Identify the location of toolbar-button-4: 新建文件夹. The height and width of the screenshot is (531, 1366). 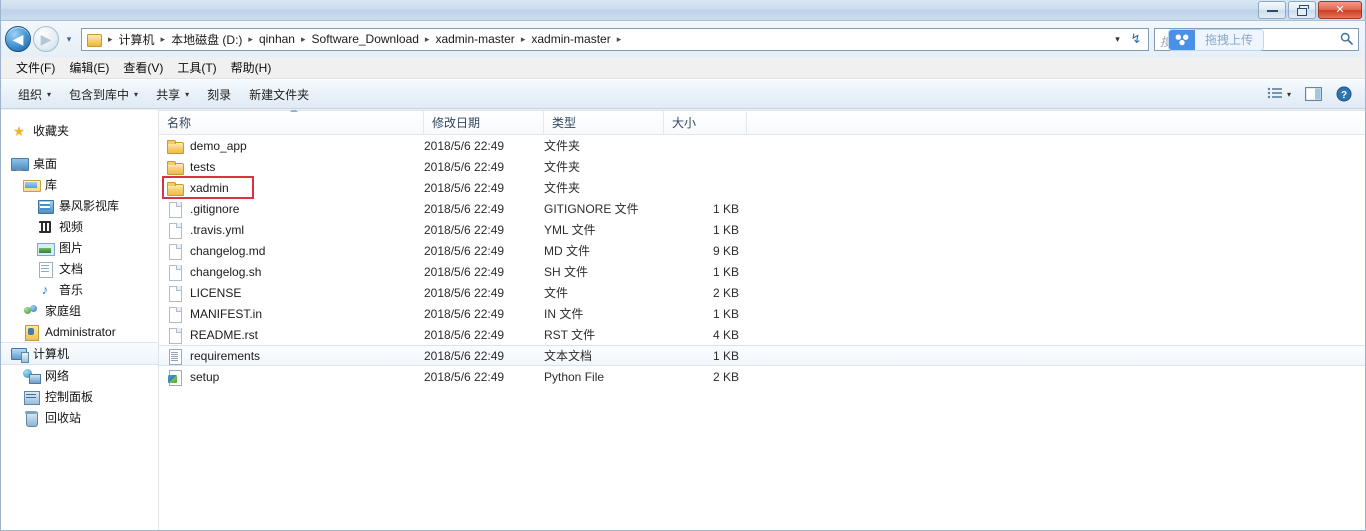
(279, 94).